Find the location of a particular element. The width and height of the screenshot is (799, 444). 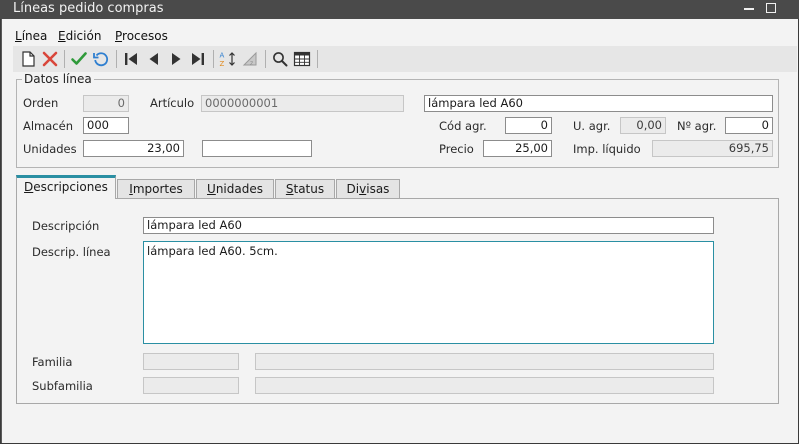

refresh-icon is located at coordinates (101, 59).